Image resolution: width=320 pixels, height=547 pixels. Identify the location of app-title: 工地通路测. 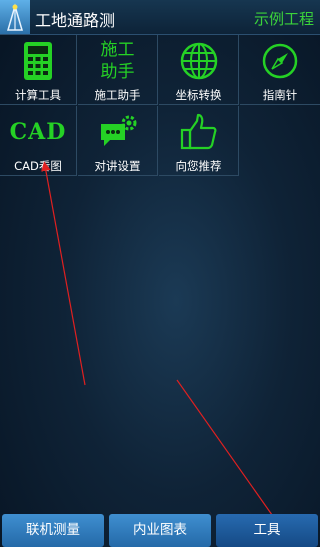
(75, 20).